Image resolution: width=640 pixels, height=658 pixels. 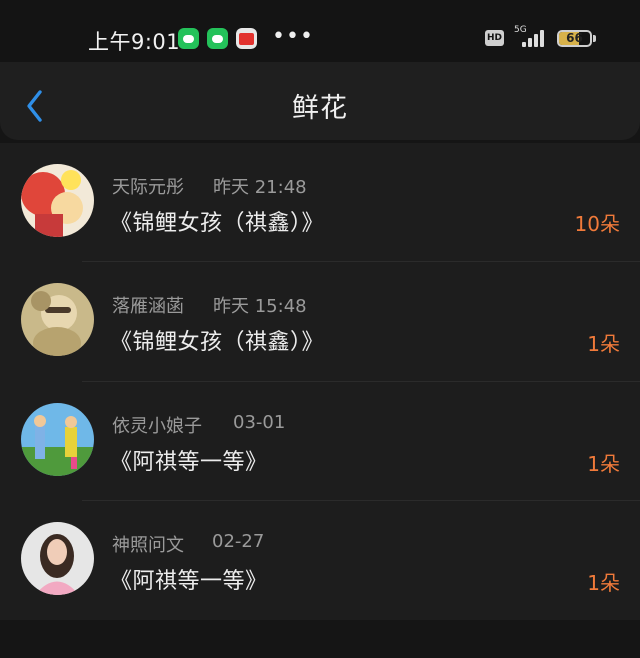 What do you see at coordinates (259, 422) in the screenshot?
I see `send-time: 03-01` at bounding box center [259, 422].